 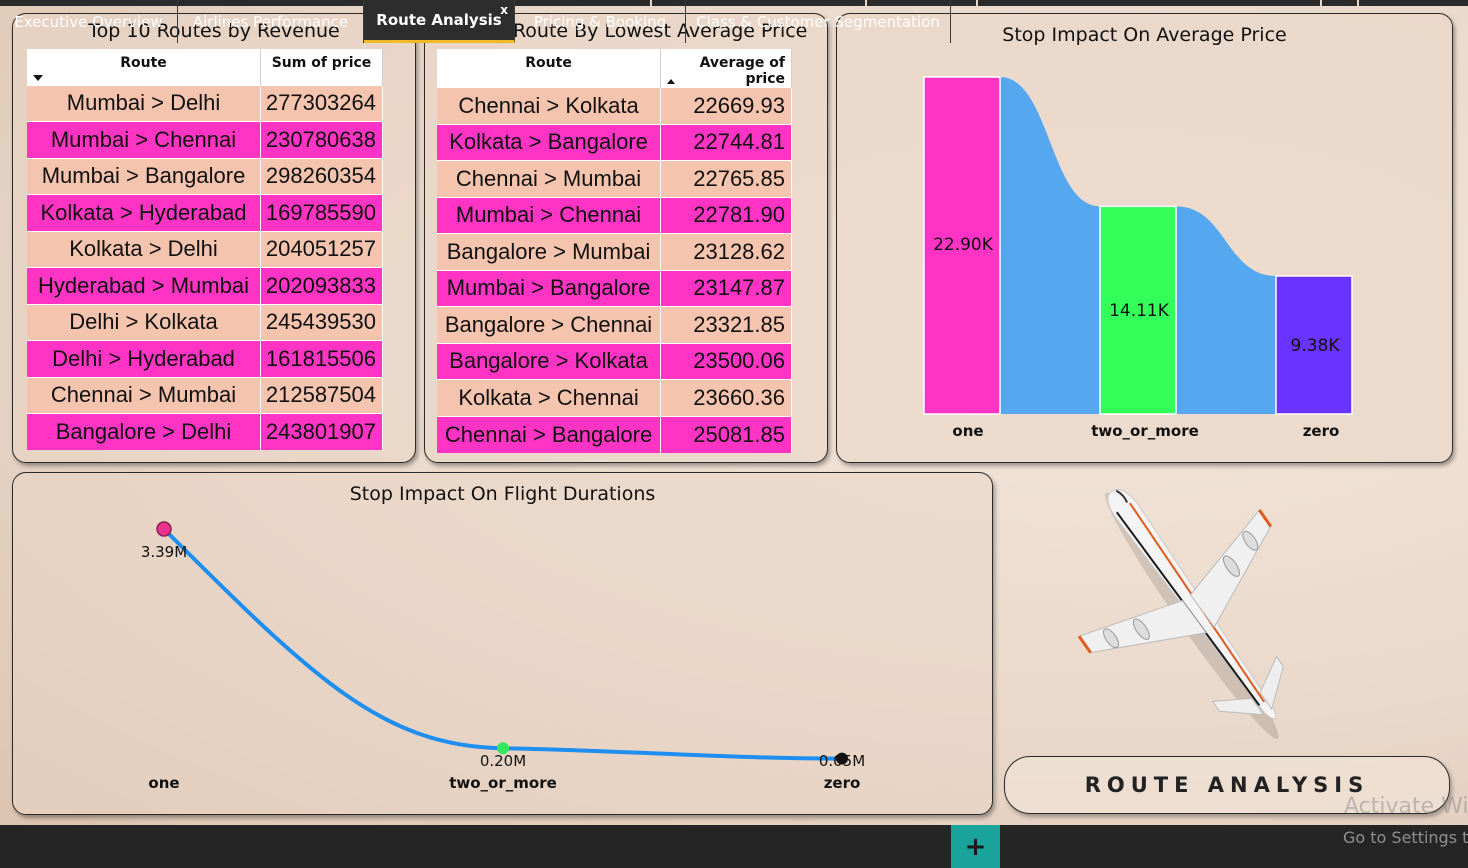 I want to click on point-label-one: 3.39M, so click(x=164, y=552).